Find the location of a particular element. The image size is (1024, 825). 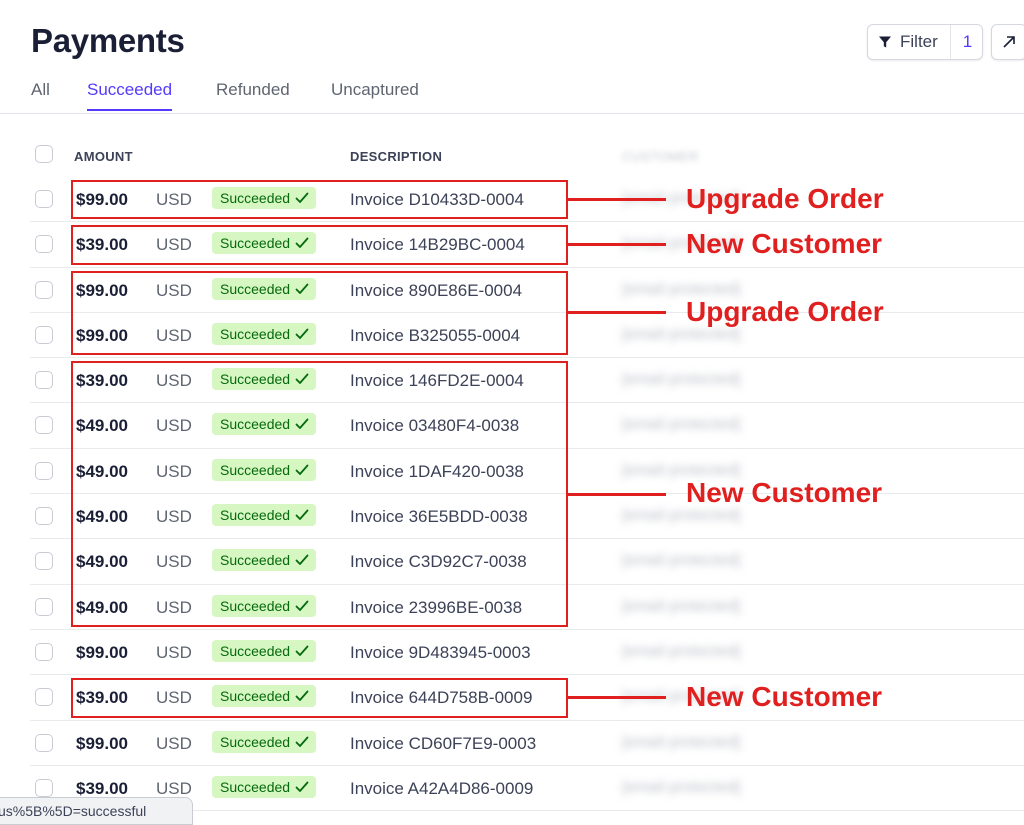

select-all-checkbox is located at coordinates (44, 154).